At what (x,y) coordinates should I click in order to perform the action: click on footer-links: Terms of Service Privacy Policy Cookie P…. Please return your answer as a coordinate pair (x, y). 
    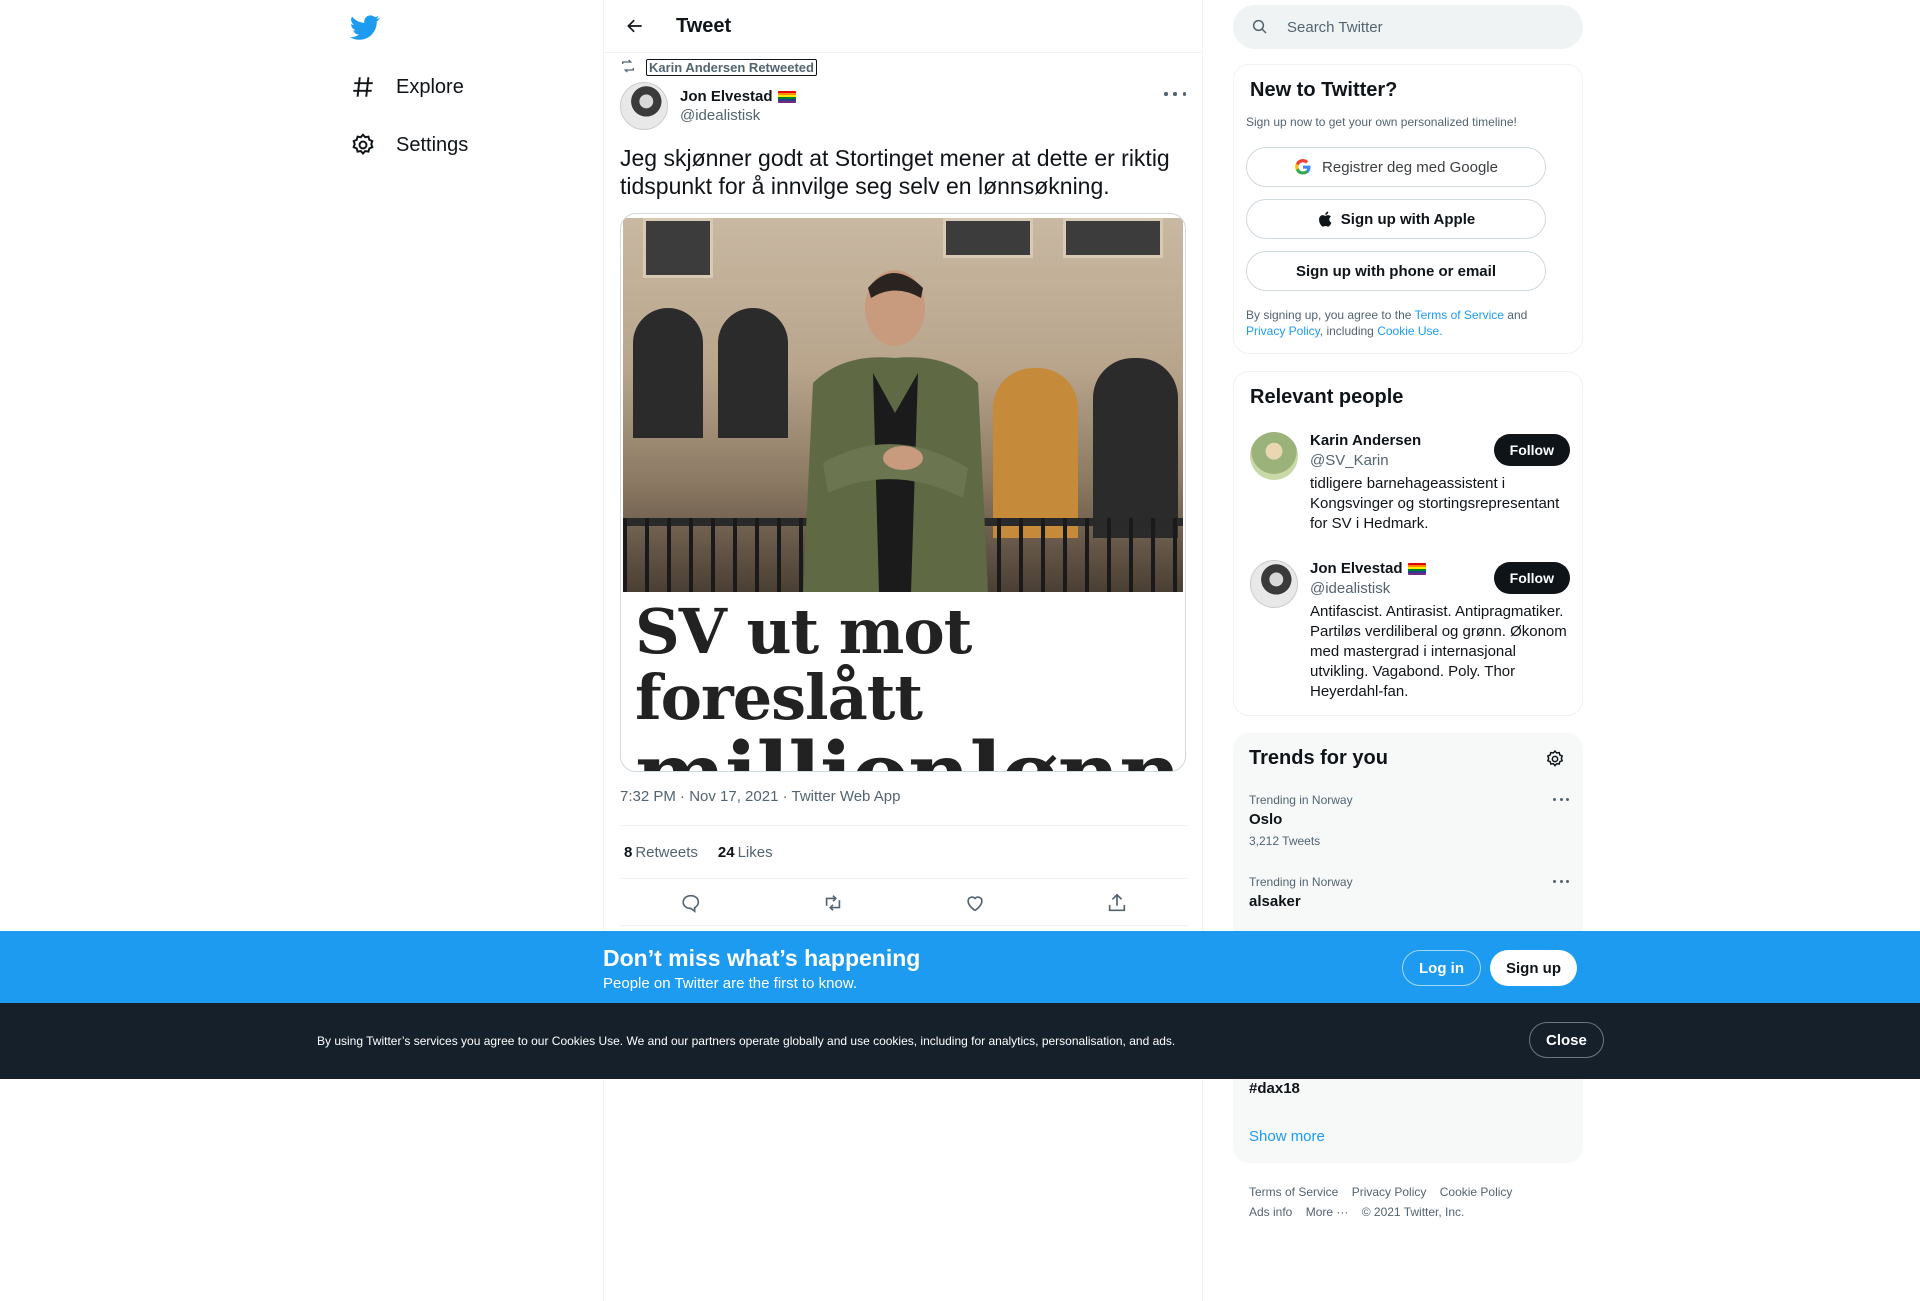
    Looking at the image, I should click on (1414, 1202).